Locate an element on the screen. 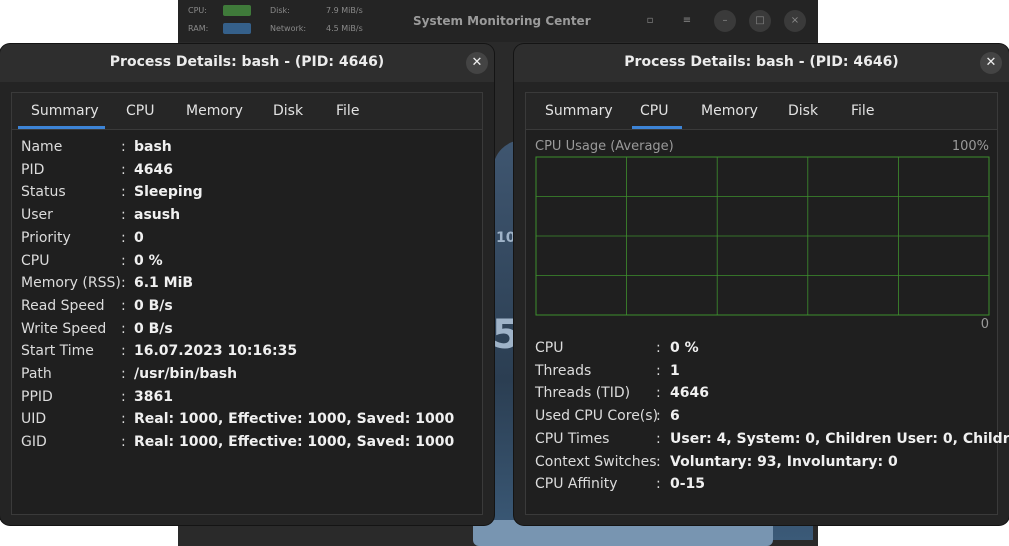  detail-label: Threads is located at coordinates (563, 370).